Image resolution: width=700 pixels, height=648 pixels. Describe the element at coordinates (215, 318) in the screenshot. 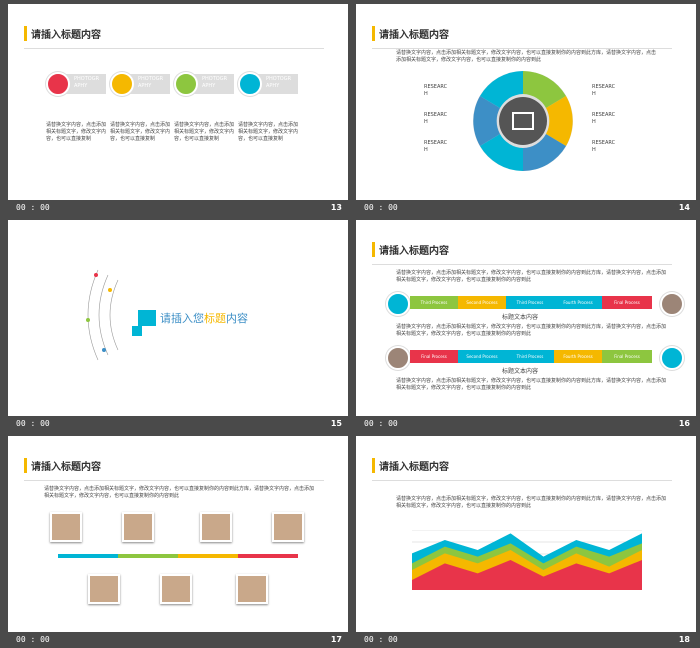

I see `headline-highlight: 标题` at that location.